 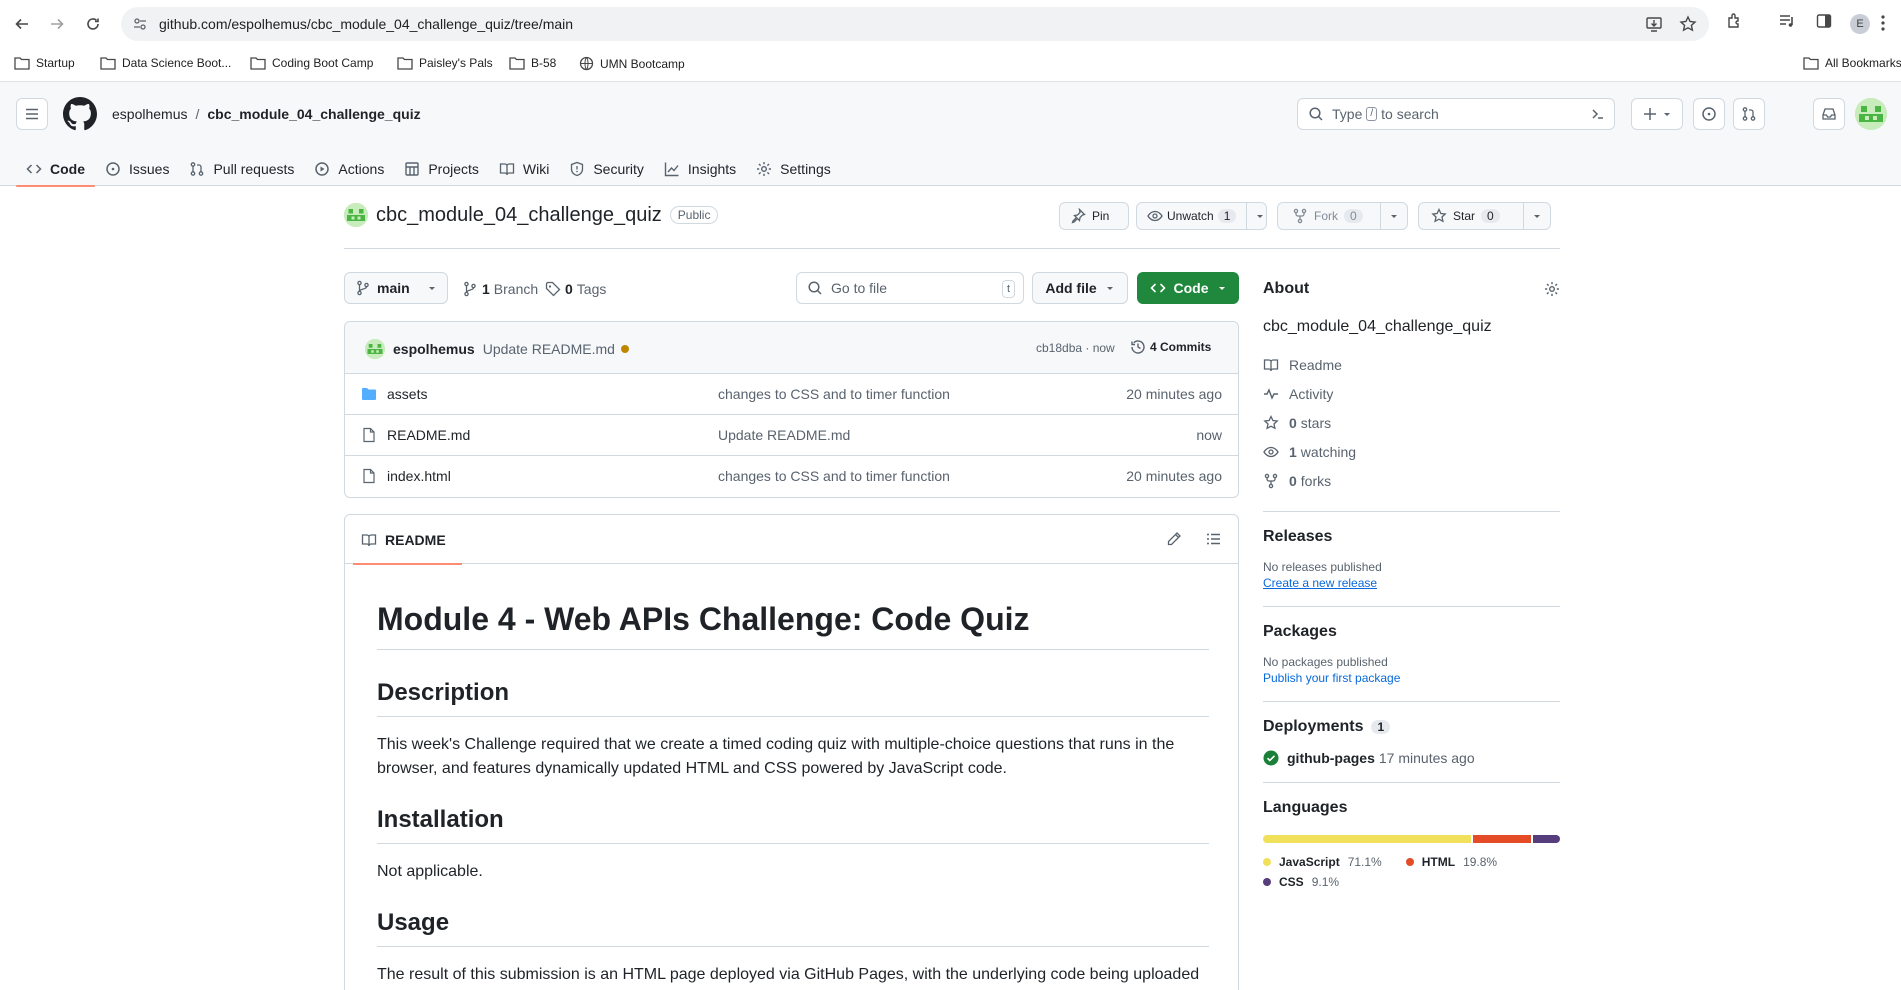 What do you see at coordinates (140, 24) in the screenshot?
I see `site-settings-icon` at bounding box center [140, 24].